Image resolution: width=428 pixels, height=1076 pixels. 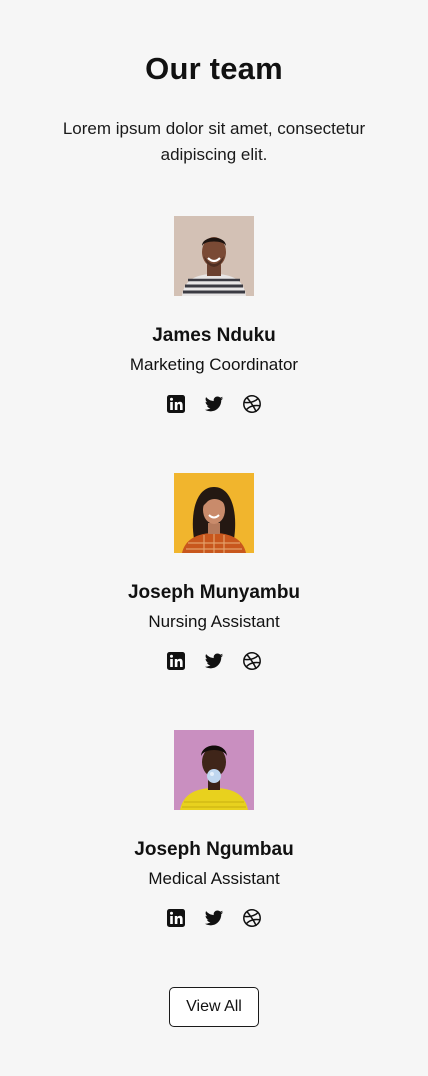 I want to click on member-name: James Nduku, so click(x=214, y=335).